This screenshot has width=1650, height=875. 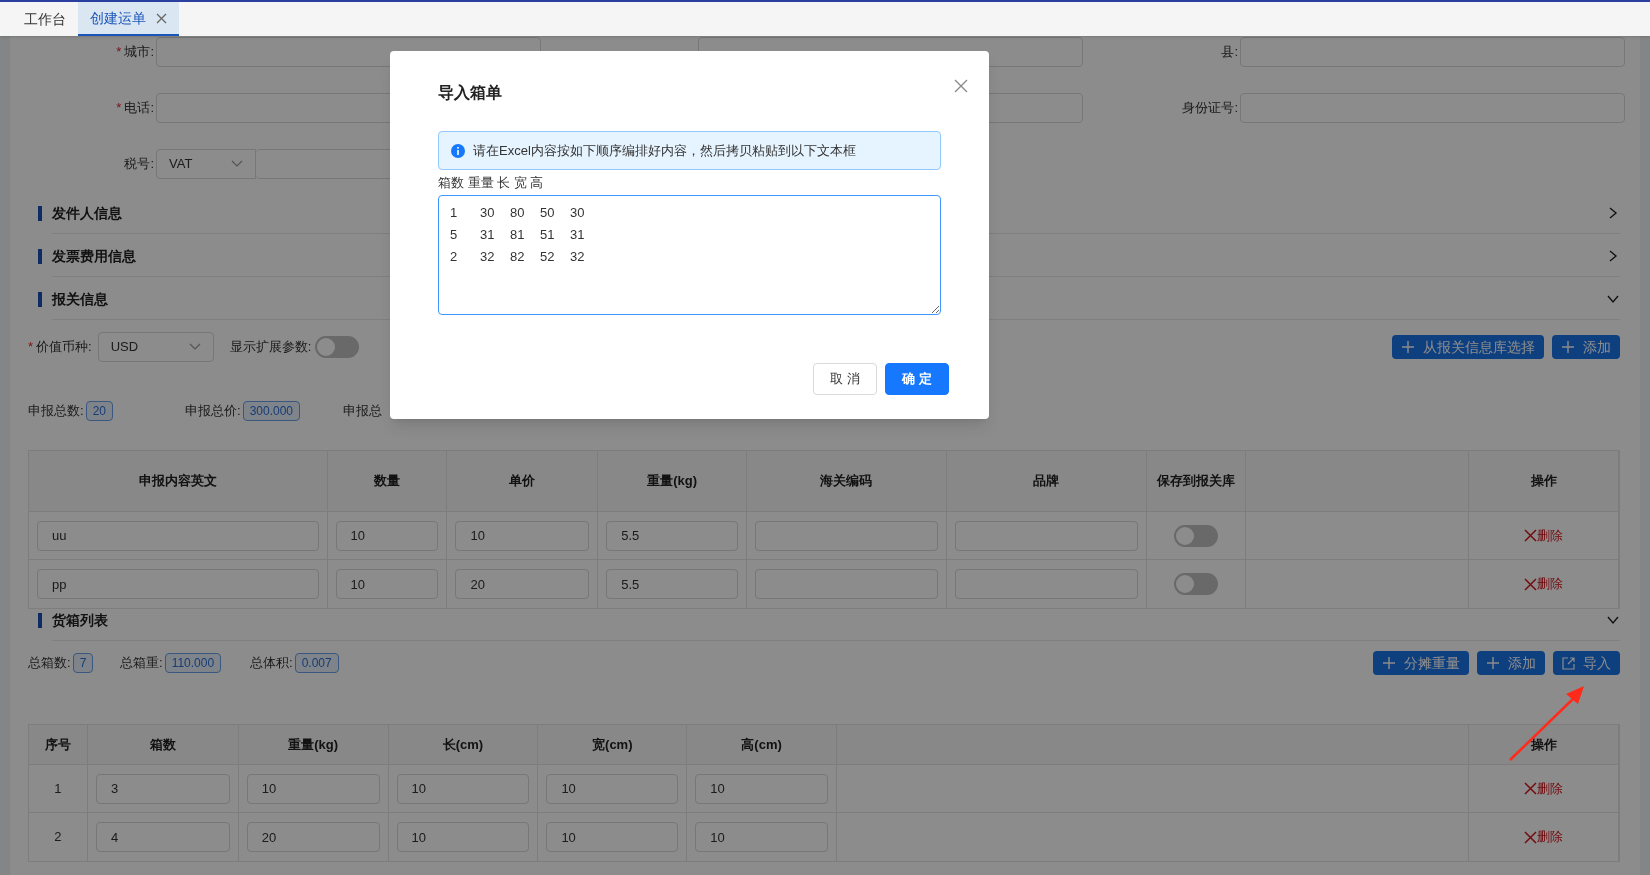 I want to click on total-value: 20, so click(x=99, y=411).